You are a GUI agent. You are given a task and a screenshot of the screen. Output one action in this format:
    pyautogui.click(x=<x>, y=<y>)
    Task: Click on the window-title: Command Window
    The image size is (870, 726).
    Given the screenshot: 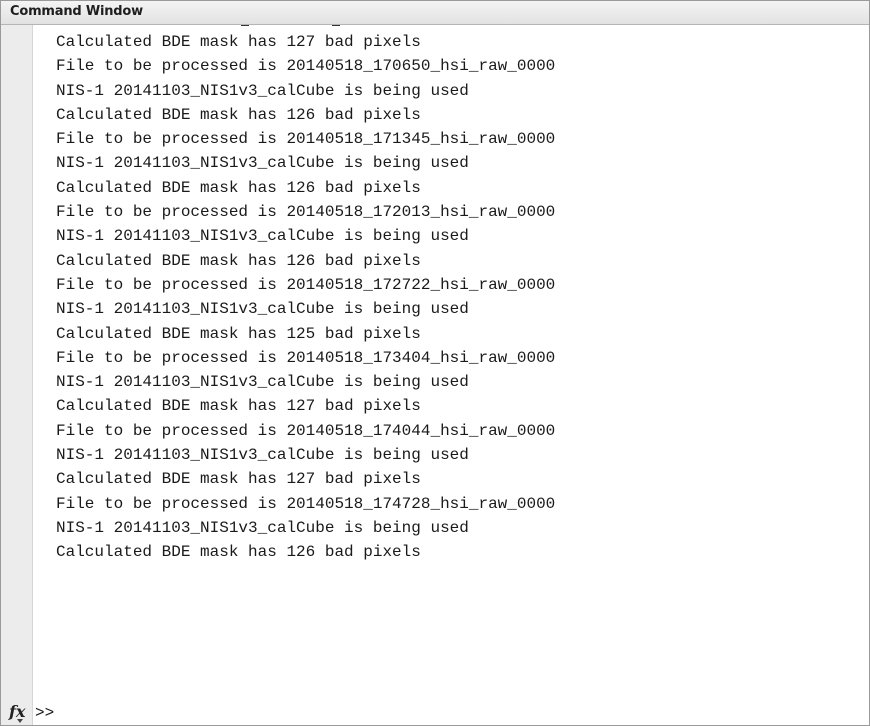 What is the action you would take?
    pyautogui.click(x=76, y=11)
    